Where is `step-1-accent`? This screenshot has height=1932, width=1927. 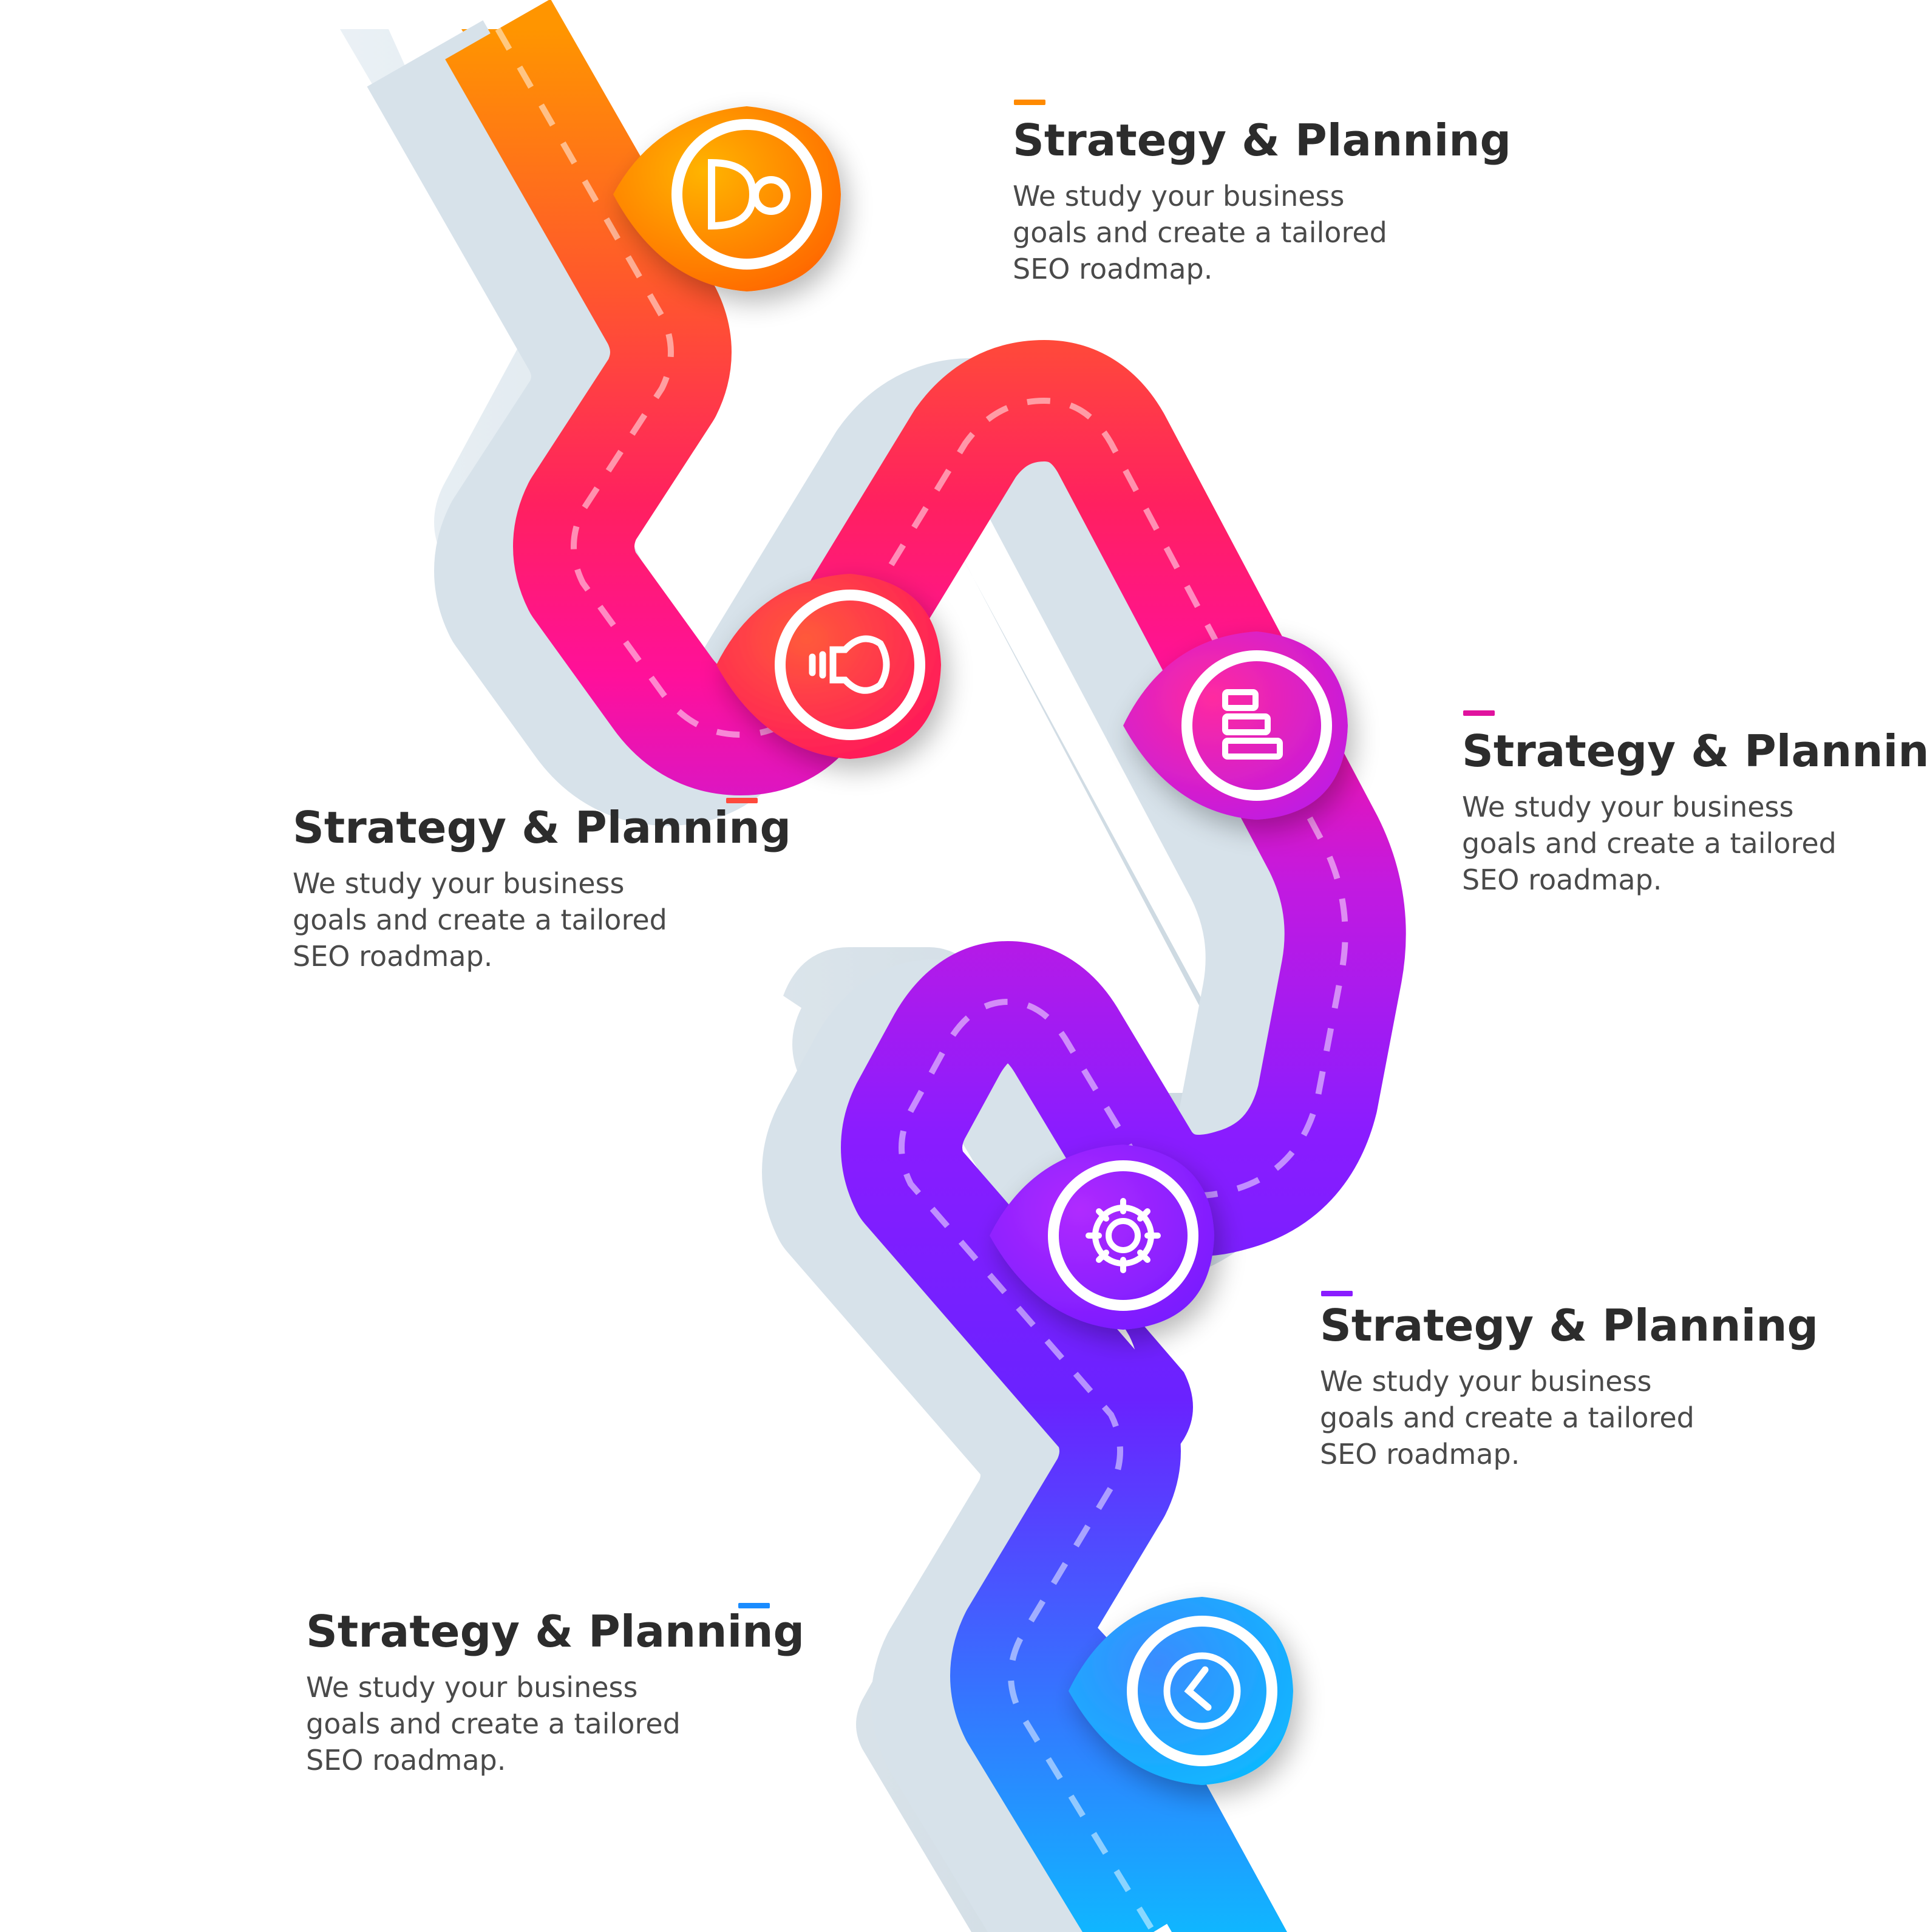 step-1-accent is located at coordinates (1029, 102).